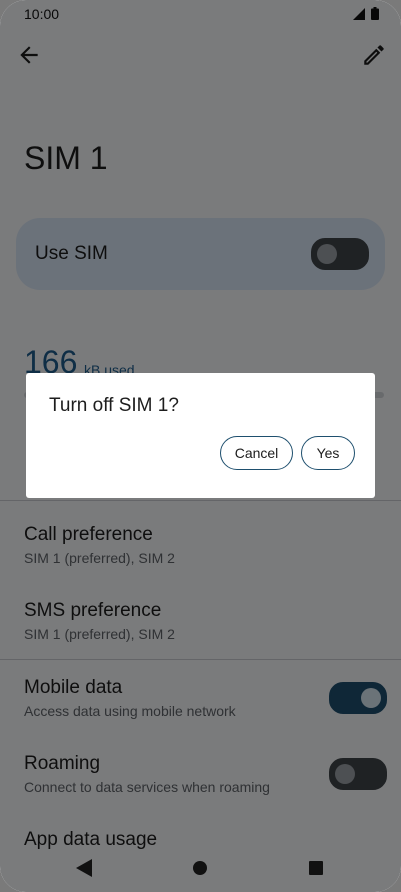 Image resolution: width=401 pixels, height=892 pixels. I want to click on navigation-bar, so click(200, 868).